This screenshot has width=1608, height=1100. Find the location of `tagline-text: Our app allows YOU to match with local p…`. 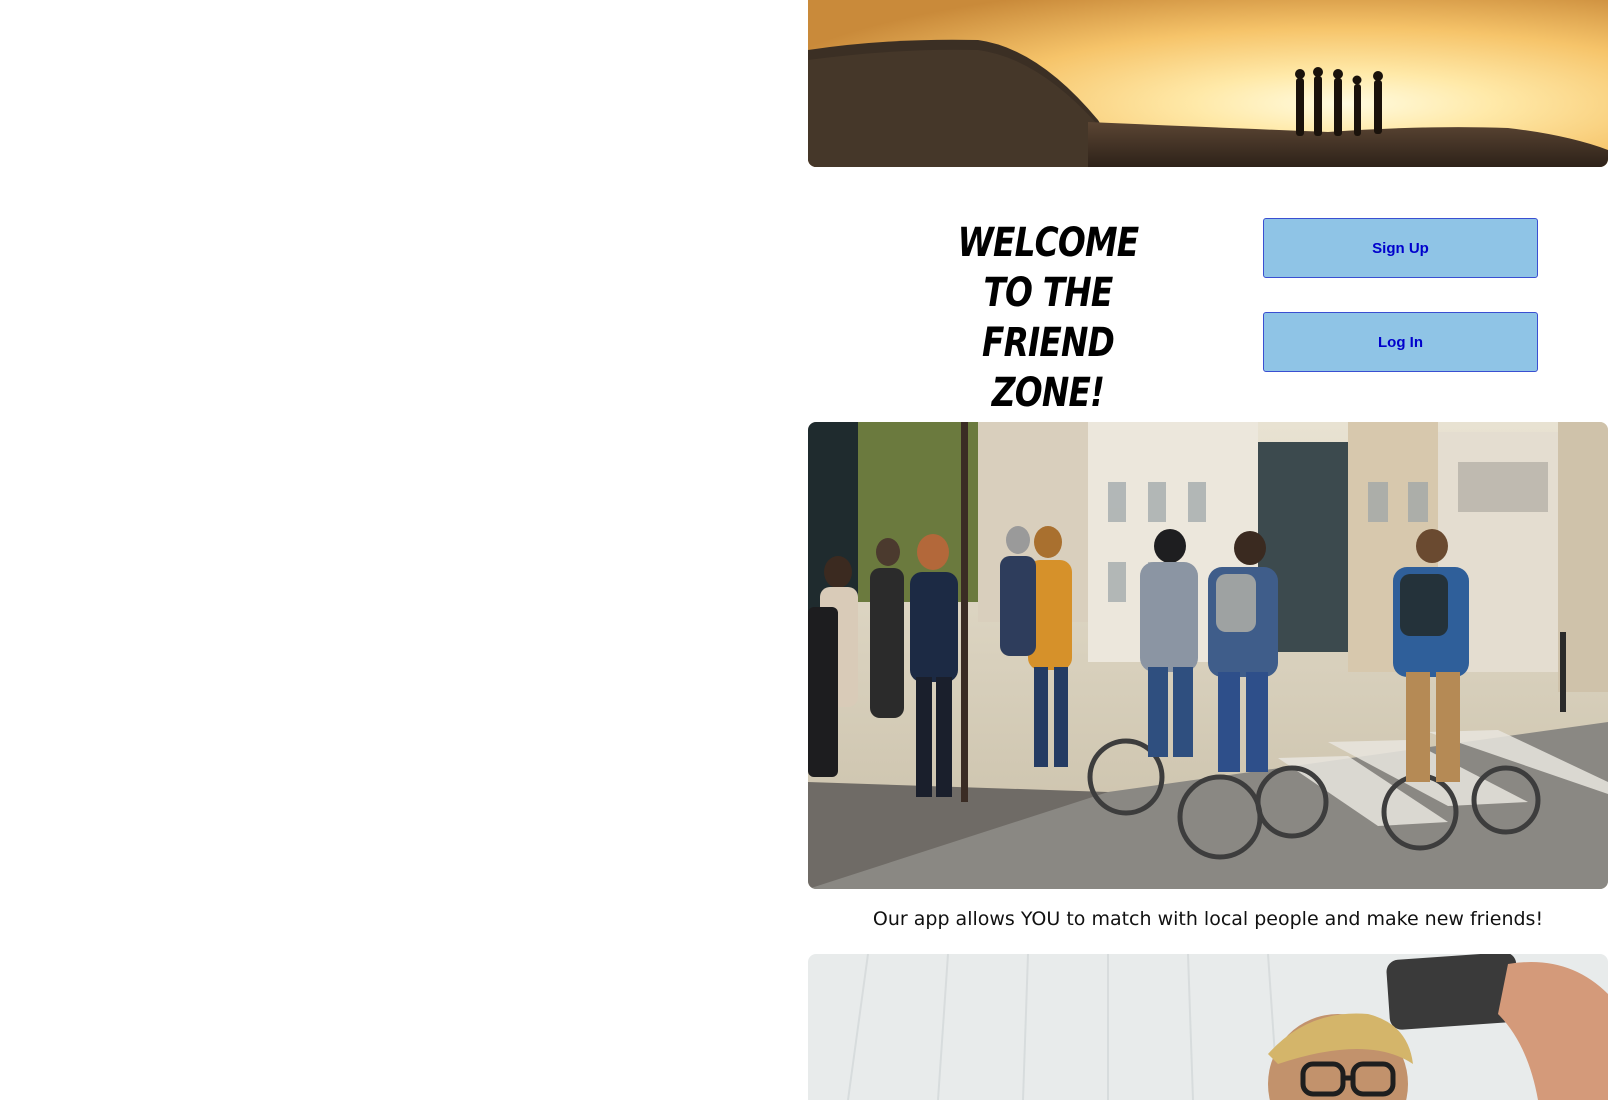

tagline-text: Our app allows YOU to match with local p… is located at coordinates (1208, 919).